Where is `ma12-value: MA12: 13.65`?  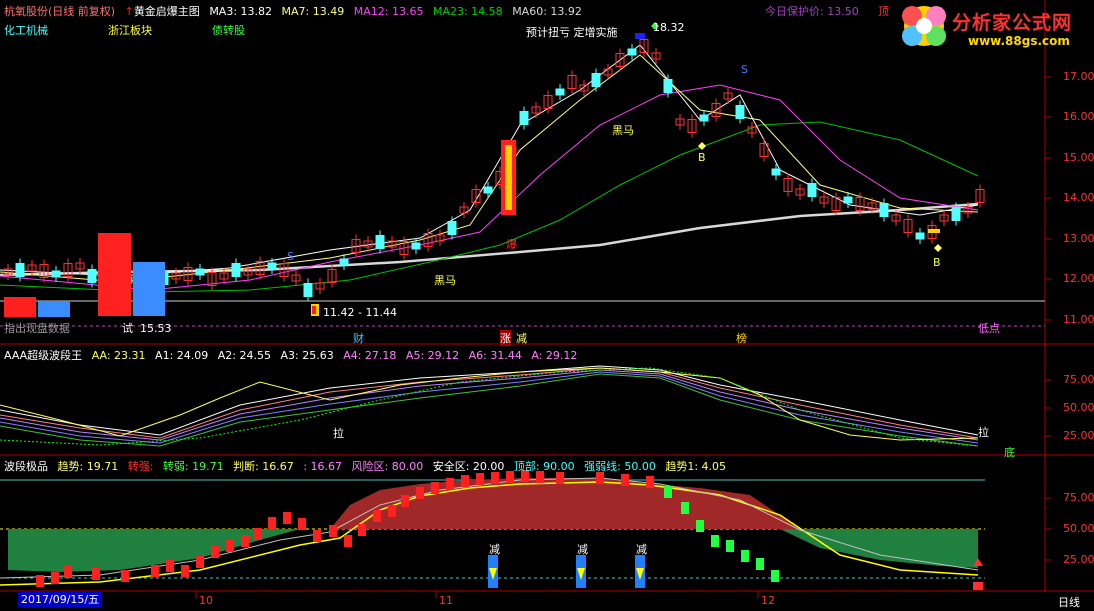
ma12-value: MA12: 13.65 is located at coordinates (388, 11).